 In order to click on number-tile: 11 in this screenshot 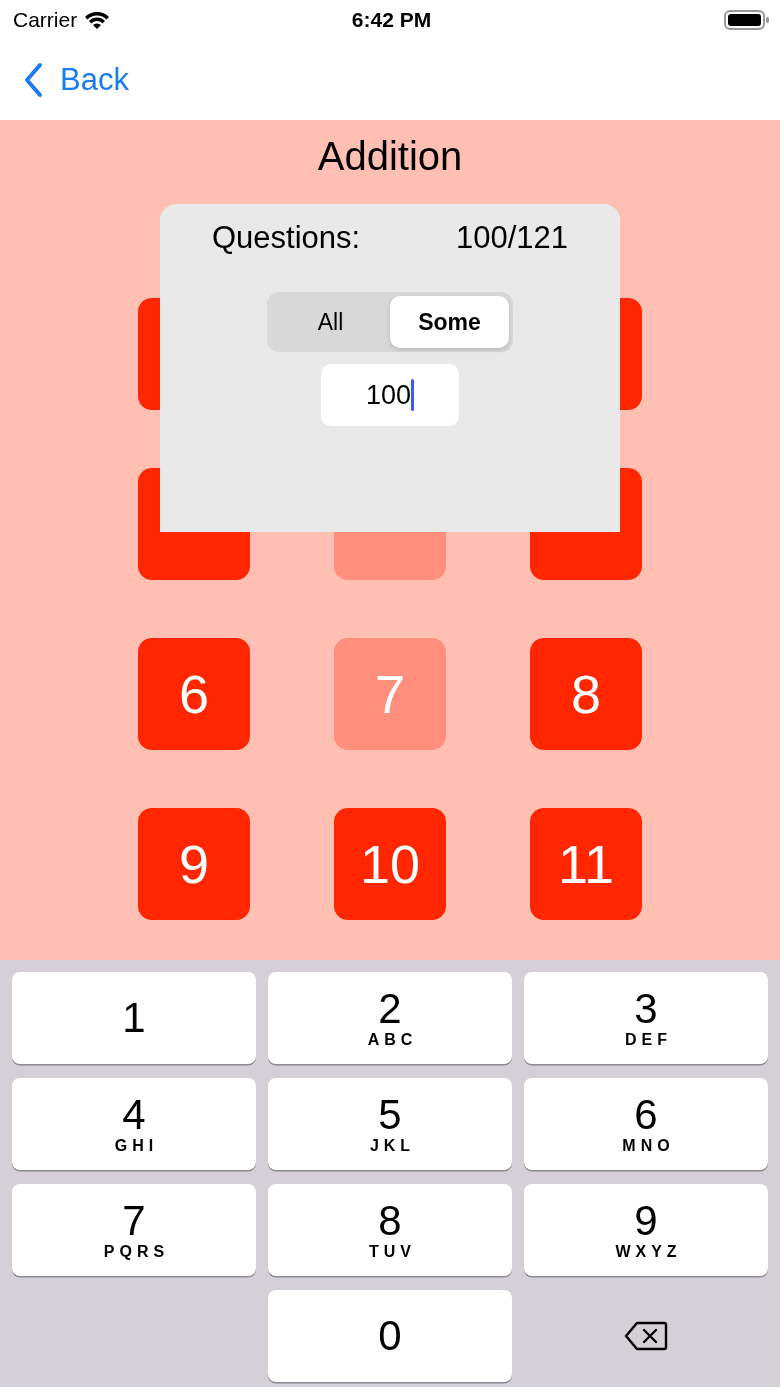, I will do `click(586, 864)`.